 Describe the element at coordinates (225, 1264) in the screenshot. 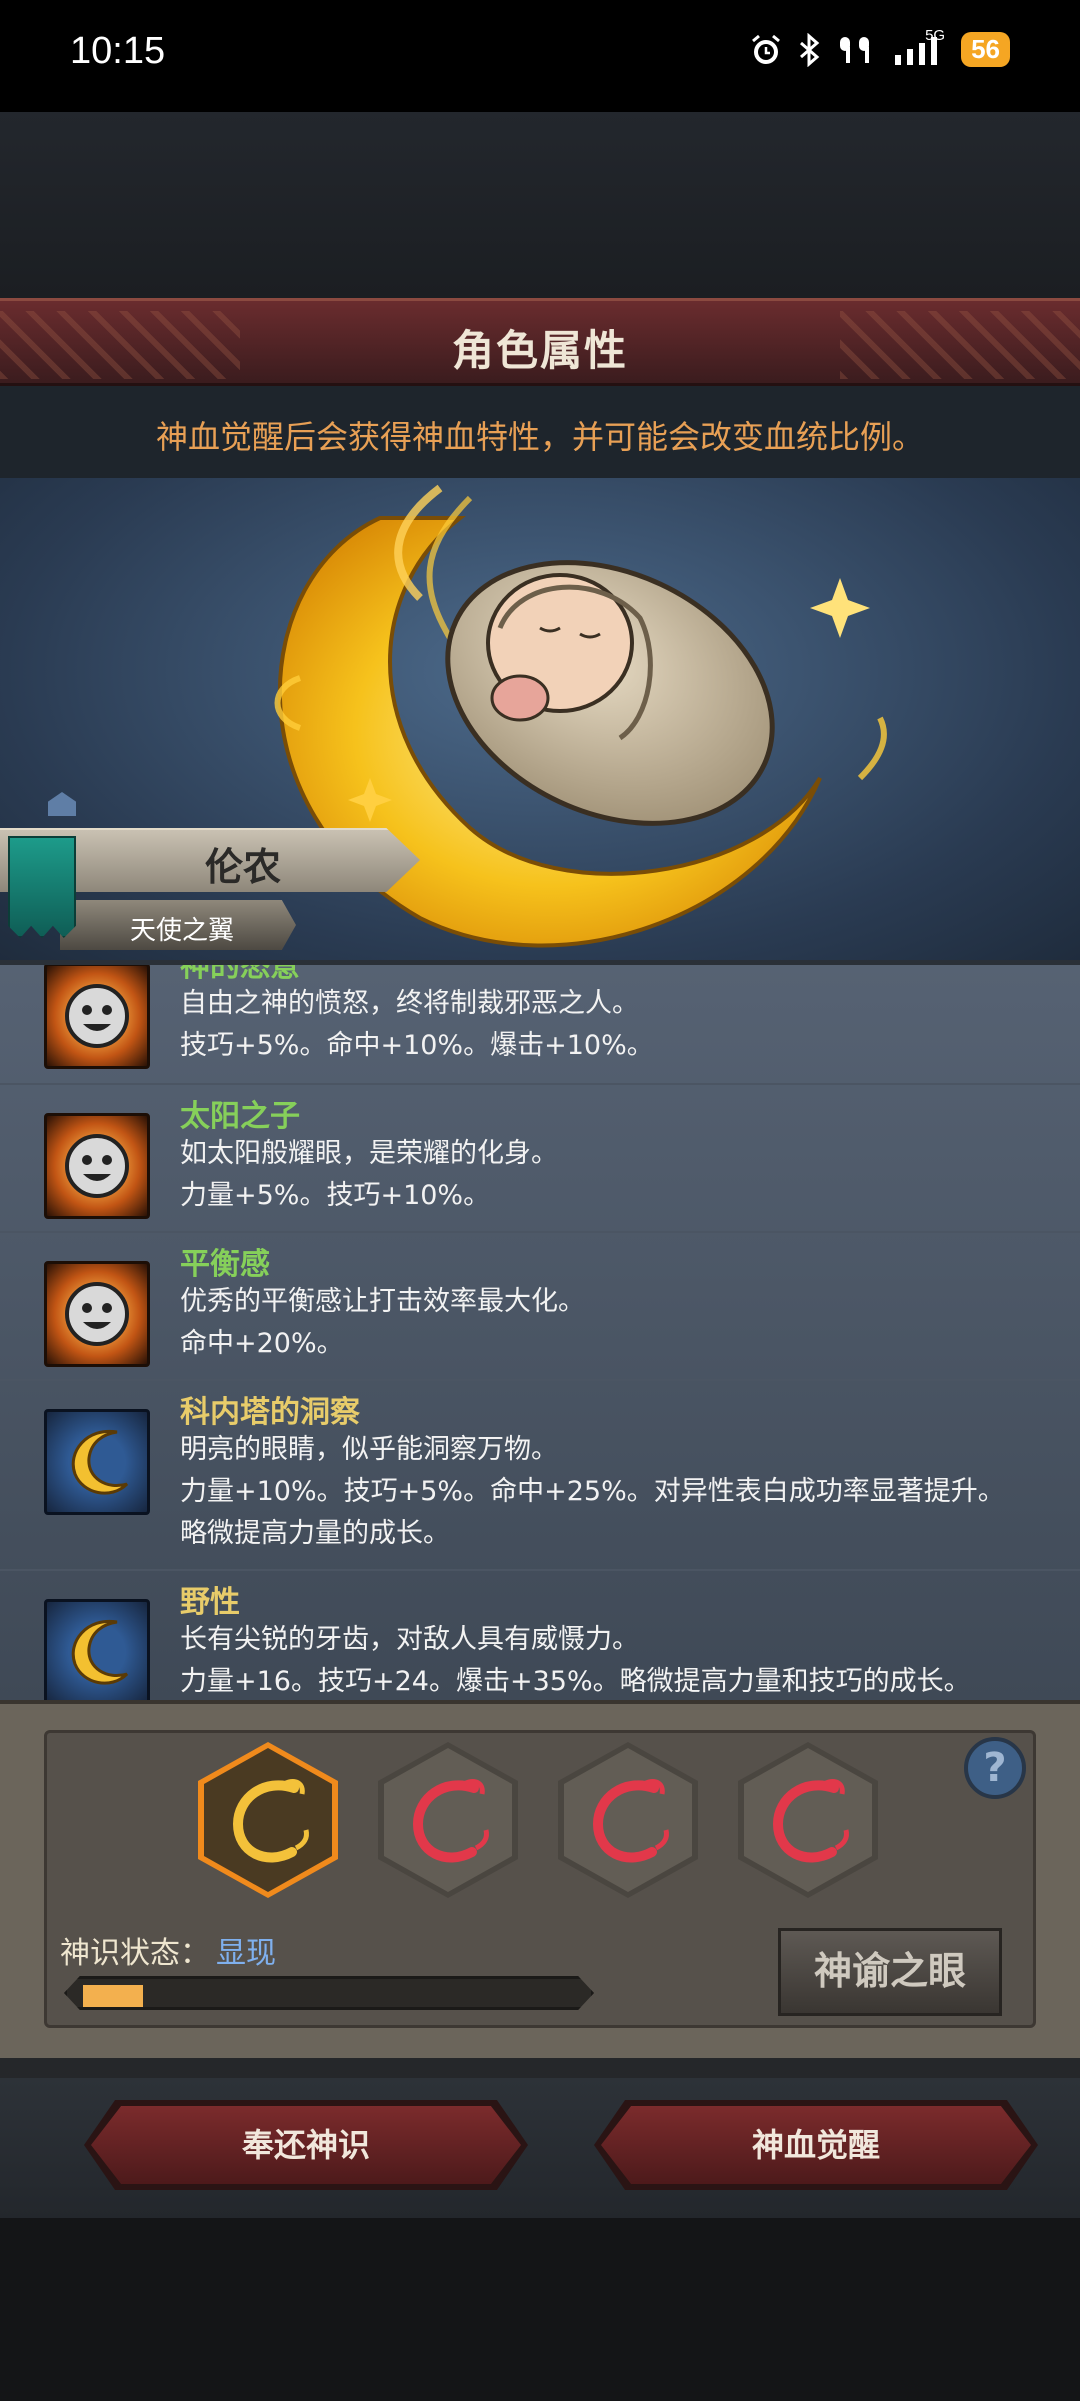

I see `trait-name: 平衡感` at that location.